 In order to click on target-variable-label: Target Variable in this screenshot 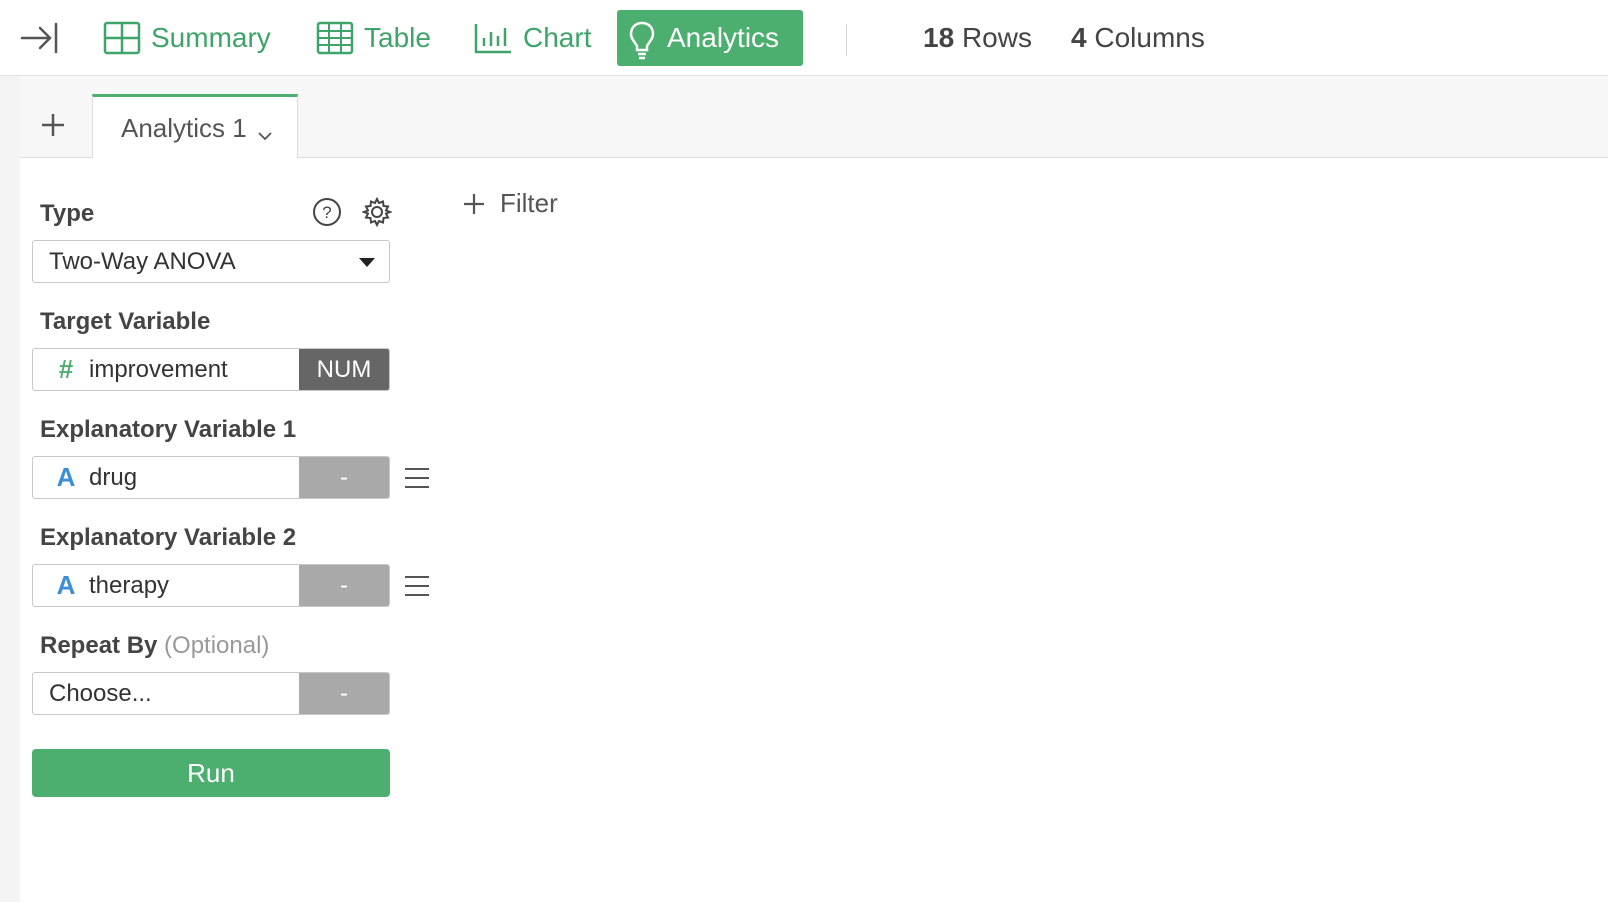, I will do `click(125, 321)`.